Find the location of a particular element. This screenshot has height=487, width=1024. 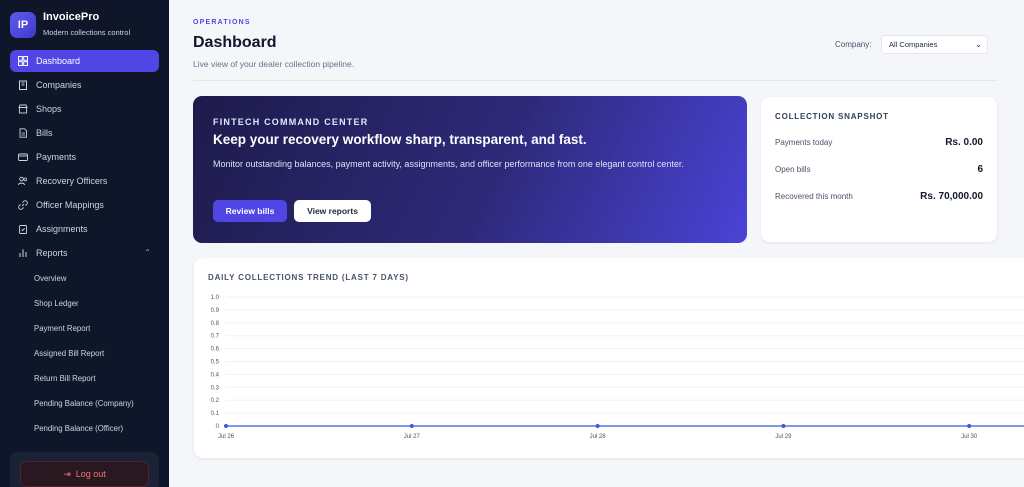

sidebar-item-recovery-officers: Recovery Officers is located at coordinates (84, 181).